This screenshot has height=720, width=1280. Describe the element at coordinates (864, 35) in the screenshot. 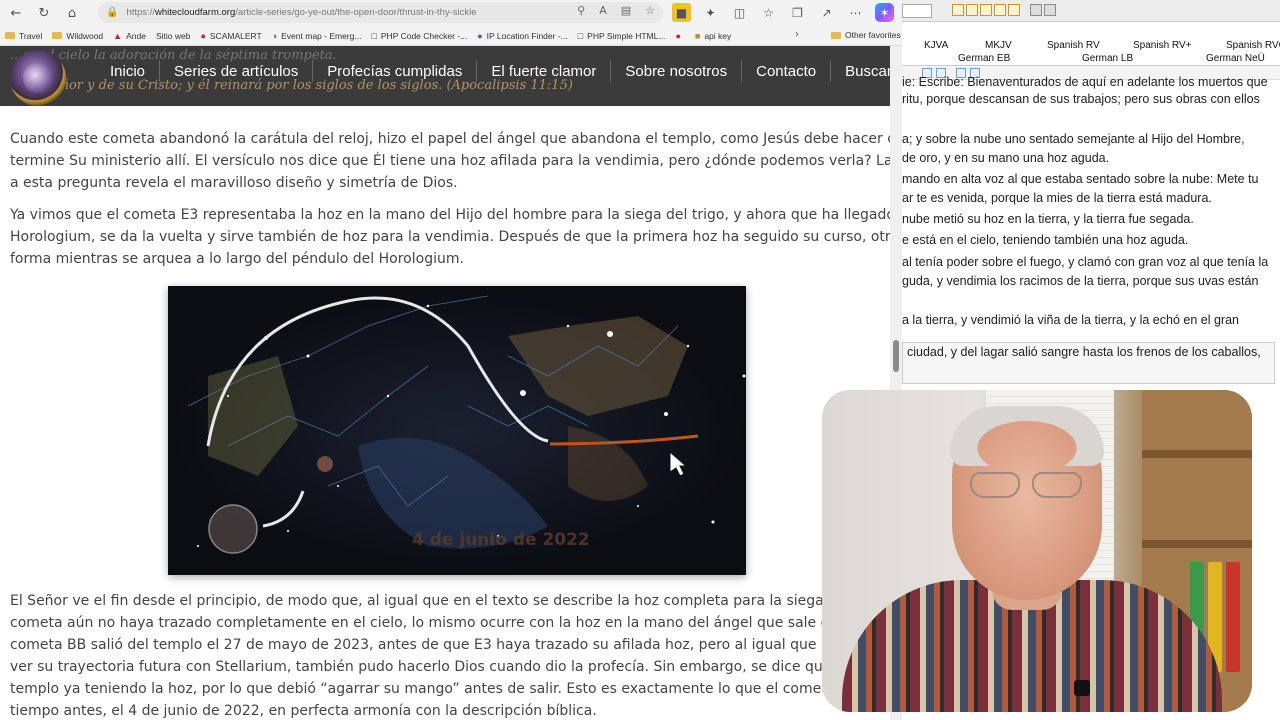

I see `bookmark-other-favorites: Other favorites` at that location.